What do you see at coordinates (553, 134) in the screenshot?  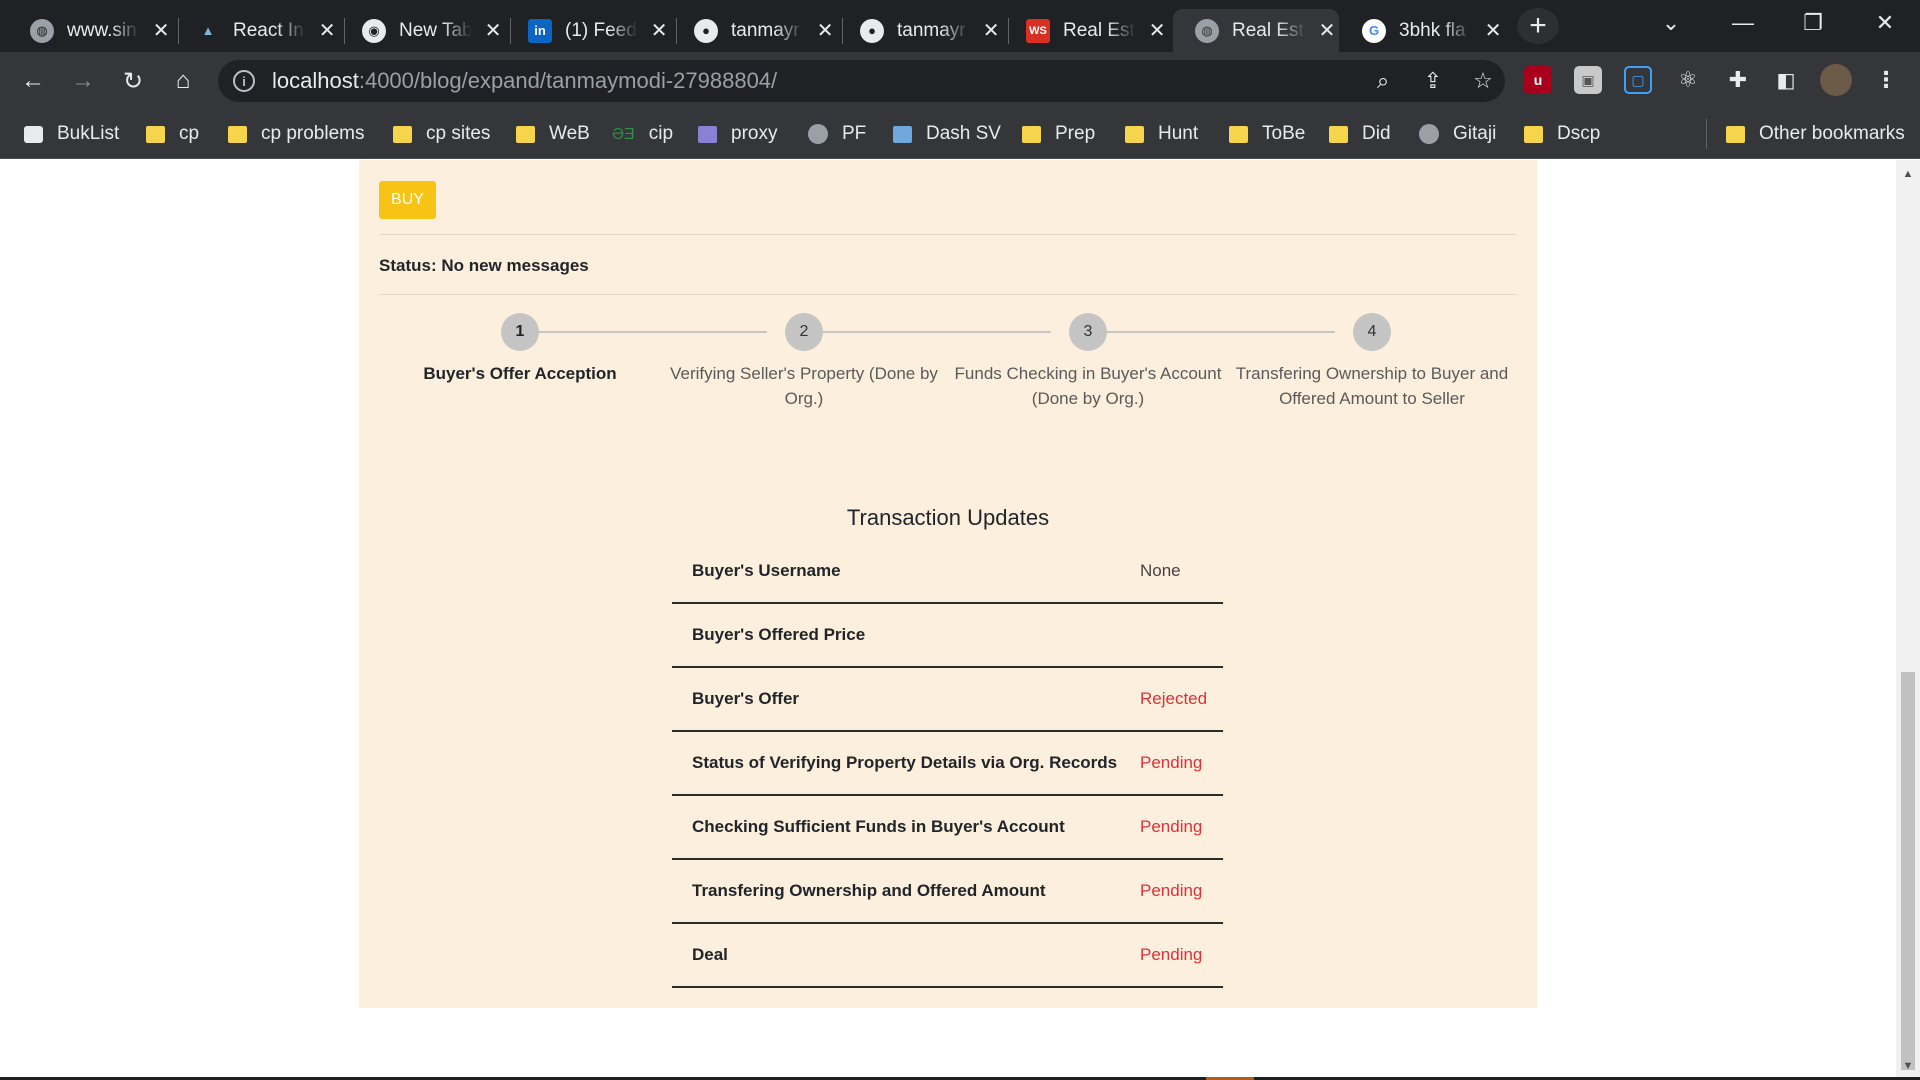 I see `bookmark-item: WeB` at bounding box center [553, 134].